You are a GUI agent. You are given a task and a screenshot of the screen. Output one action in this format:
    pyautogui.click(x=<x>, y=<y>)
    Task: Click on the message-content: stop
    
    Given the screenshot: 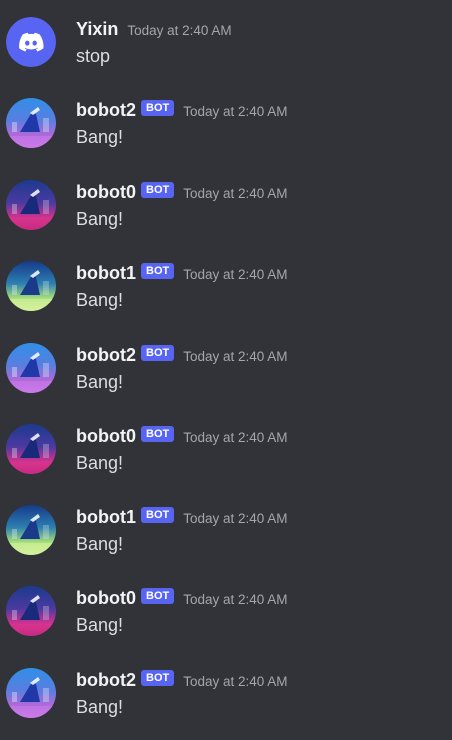 What is the action you would take?
    pyautogui.click(x=93, y=56)
    